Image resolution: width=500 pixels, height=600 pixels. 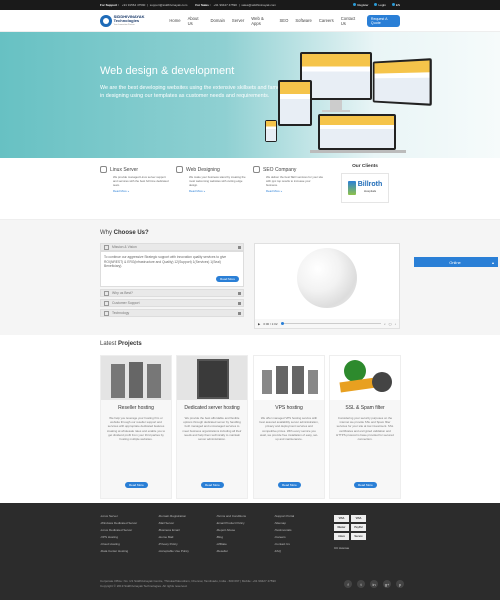 I want to click on footer-link: Email Product Policy, so click(x=231, y=523).